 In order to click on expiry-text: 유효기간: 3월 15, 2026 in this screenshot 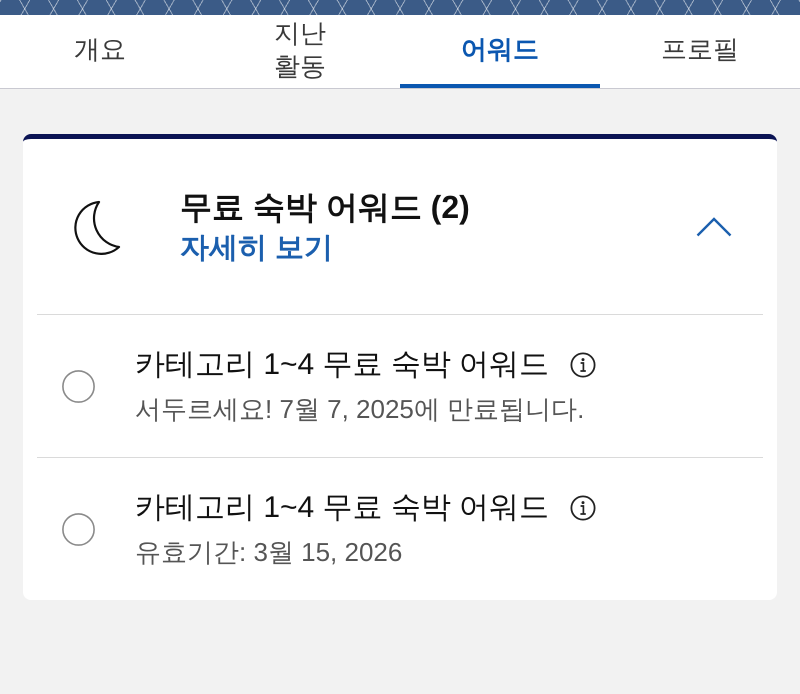, I will do `click(268, 552)`.